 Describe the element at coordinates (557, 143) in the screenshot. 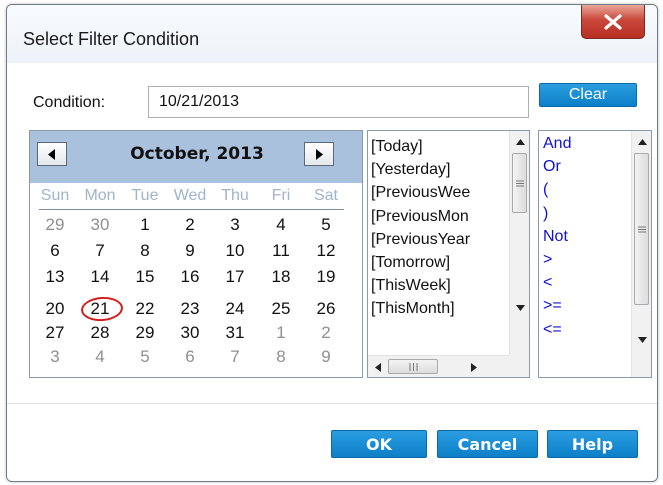

I see `list-item: And` at that location.